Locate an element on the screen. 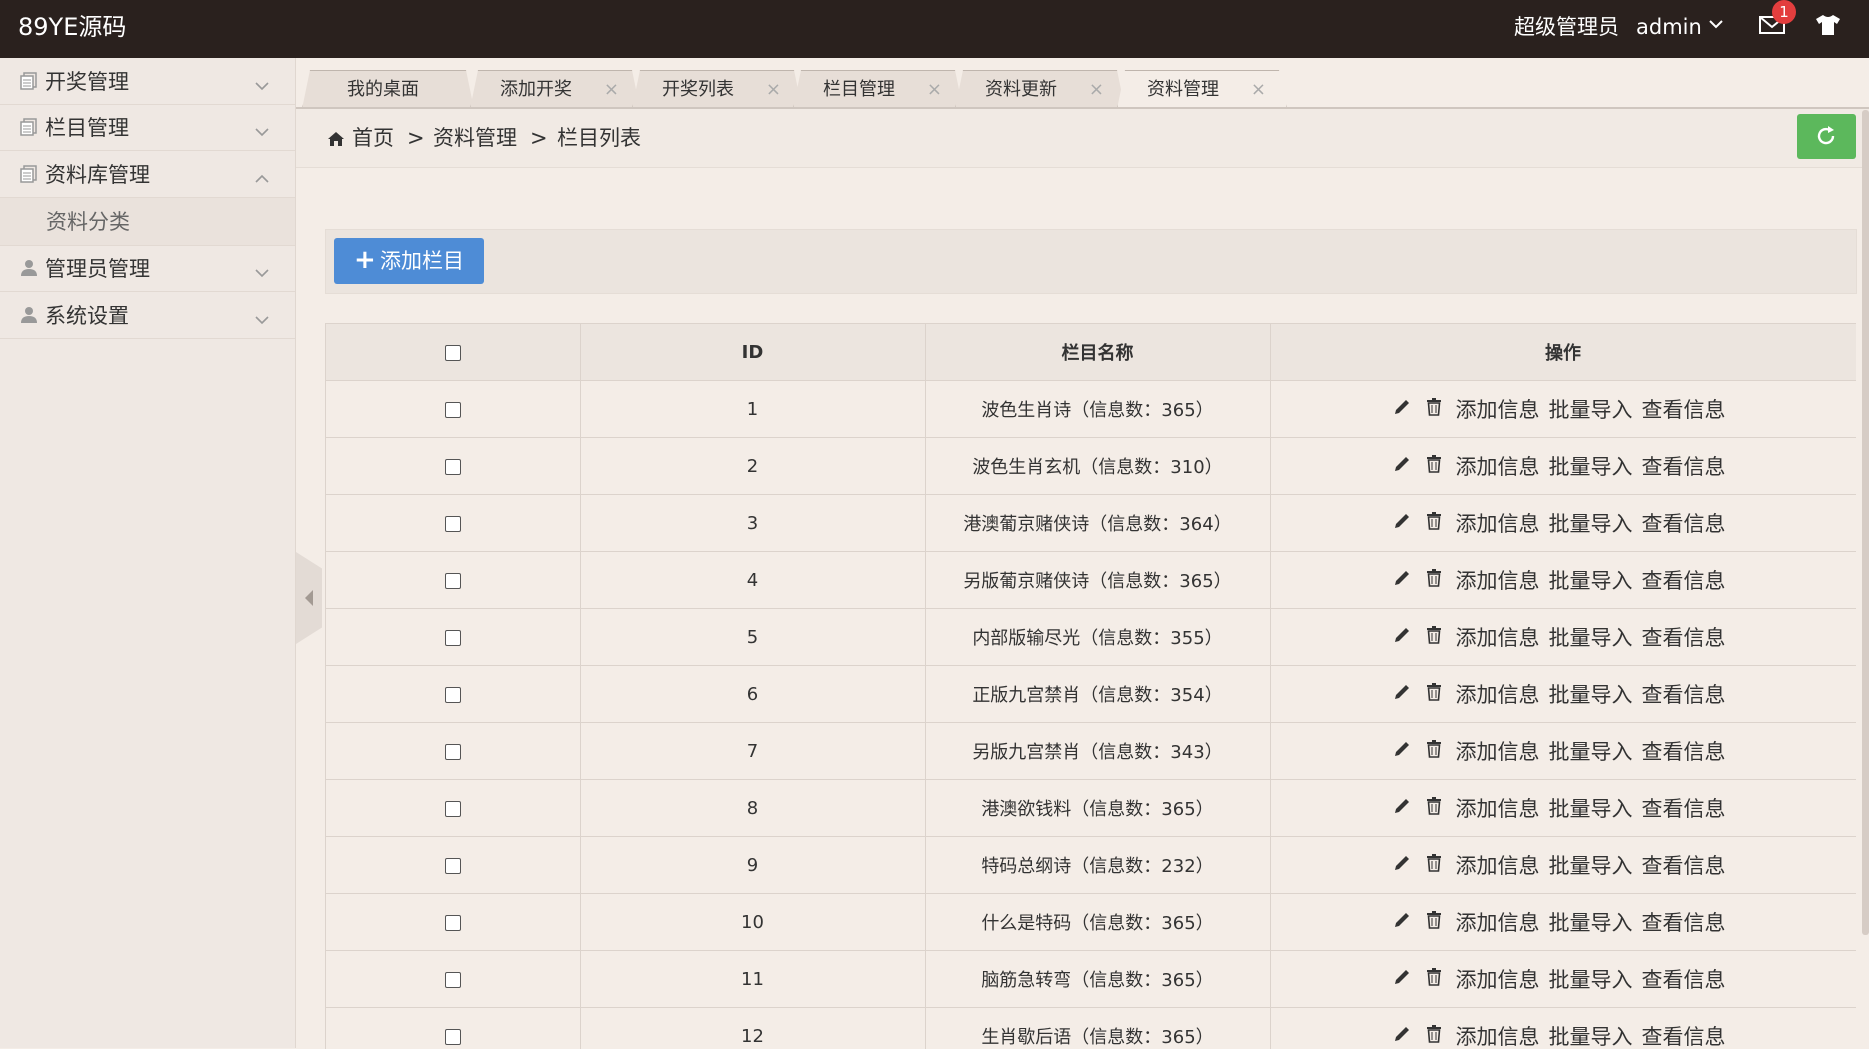  sidebar-subitem: 资料分类 is located at coordinates (147, 222).